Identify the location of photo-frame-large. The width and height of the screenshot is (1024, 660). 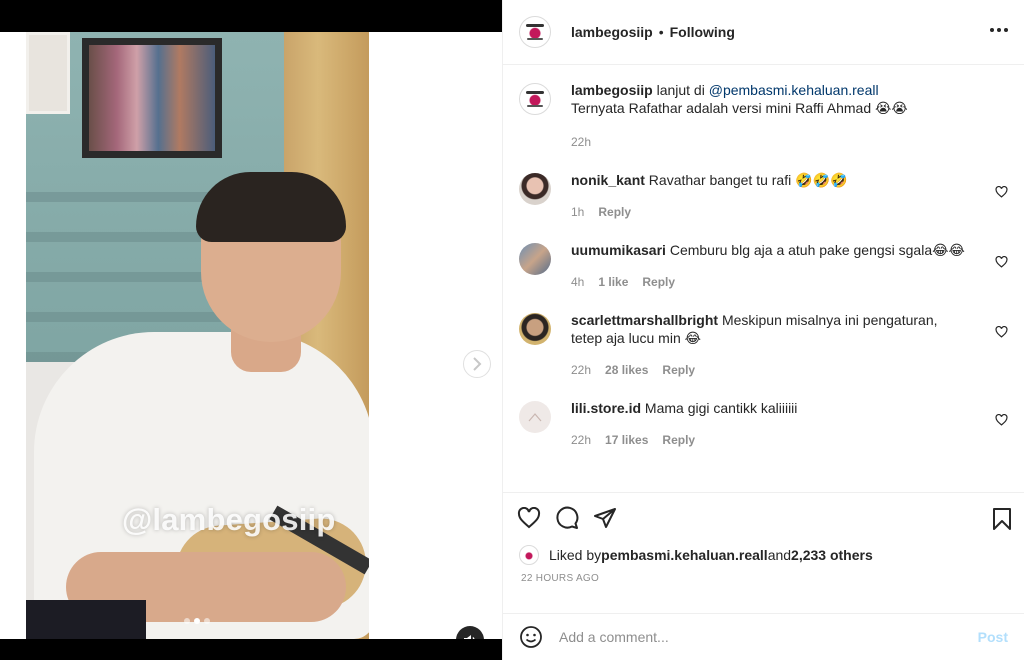
(152, 98).